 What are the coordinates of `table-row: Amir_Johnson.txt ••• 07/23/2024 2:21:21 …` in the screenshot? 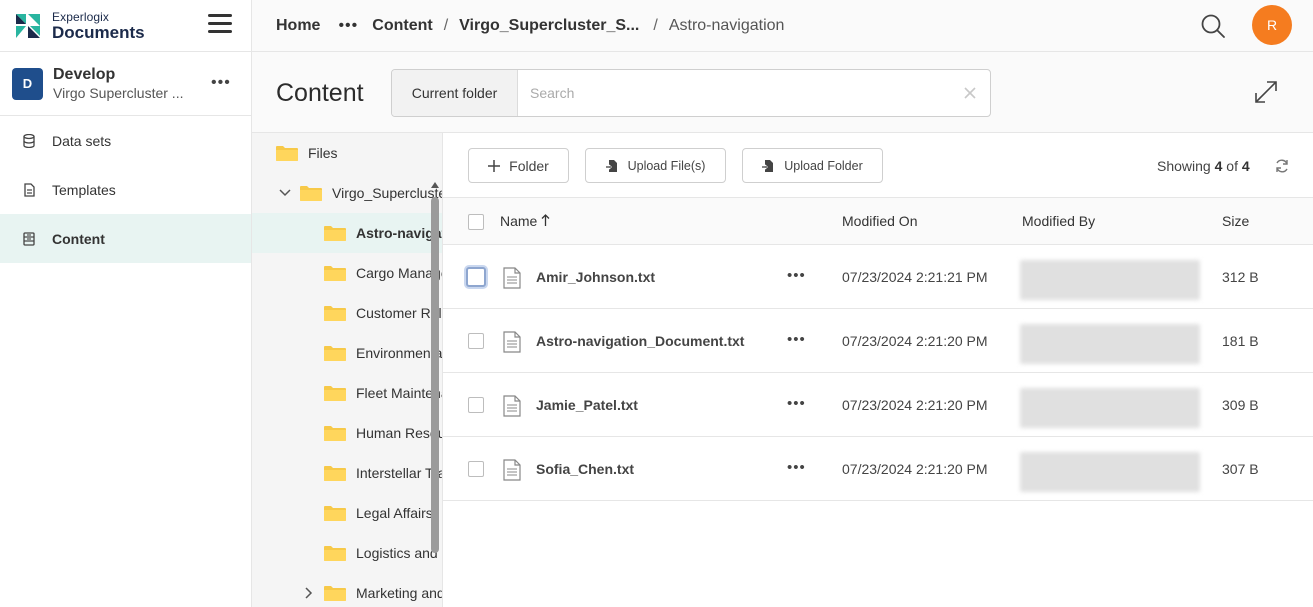 It's located at (878, 277).